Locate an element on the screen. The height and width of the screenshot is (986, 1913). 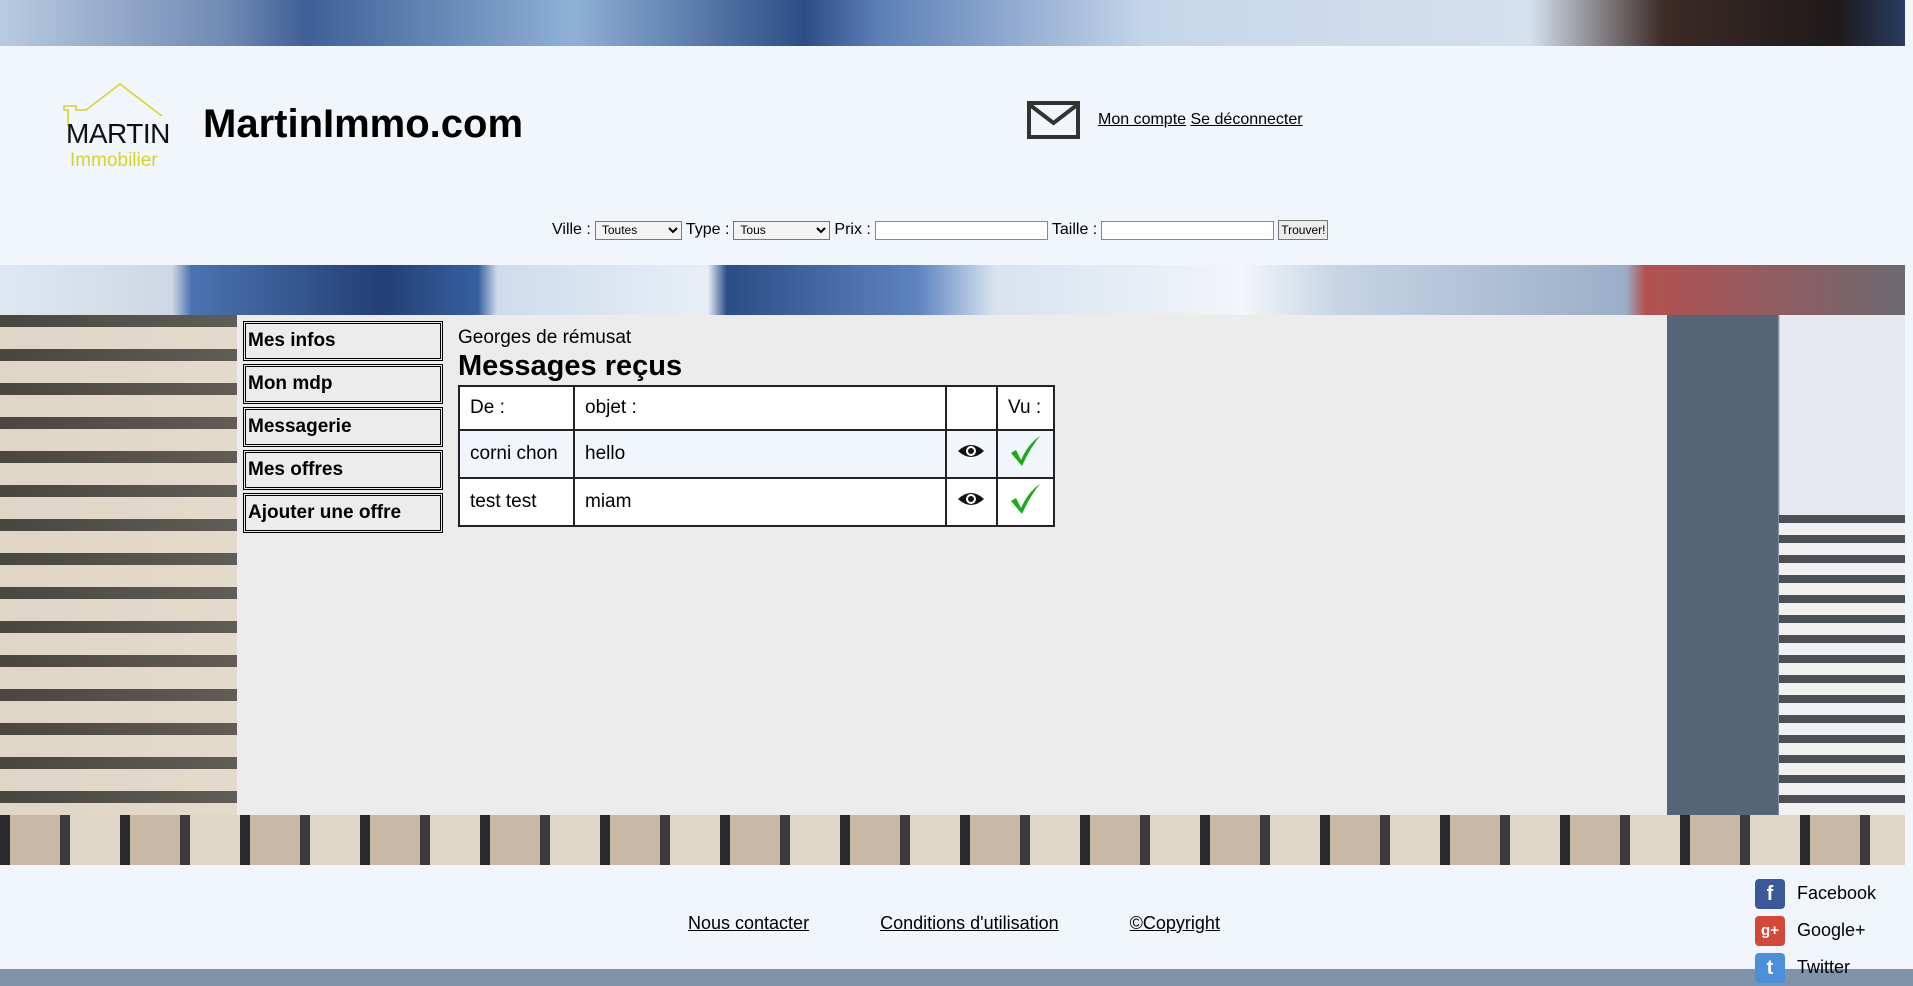
column-header-from: De : is located at coordinates (516, 408).